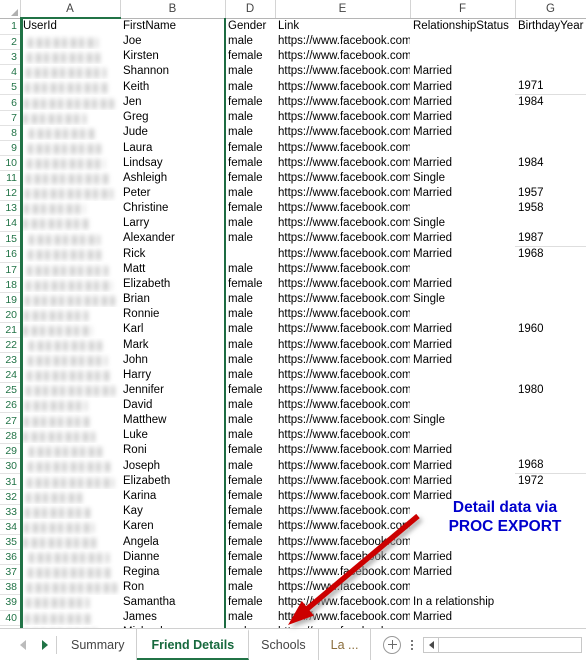  Describe the element at coordinates (550, 390) in the screenshot. I see `cell-birthdayyear: 1980` at that location.